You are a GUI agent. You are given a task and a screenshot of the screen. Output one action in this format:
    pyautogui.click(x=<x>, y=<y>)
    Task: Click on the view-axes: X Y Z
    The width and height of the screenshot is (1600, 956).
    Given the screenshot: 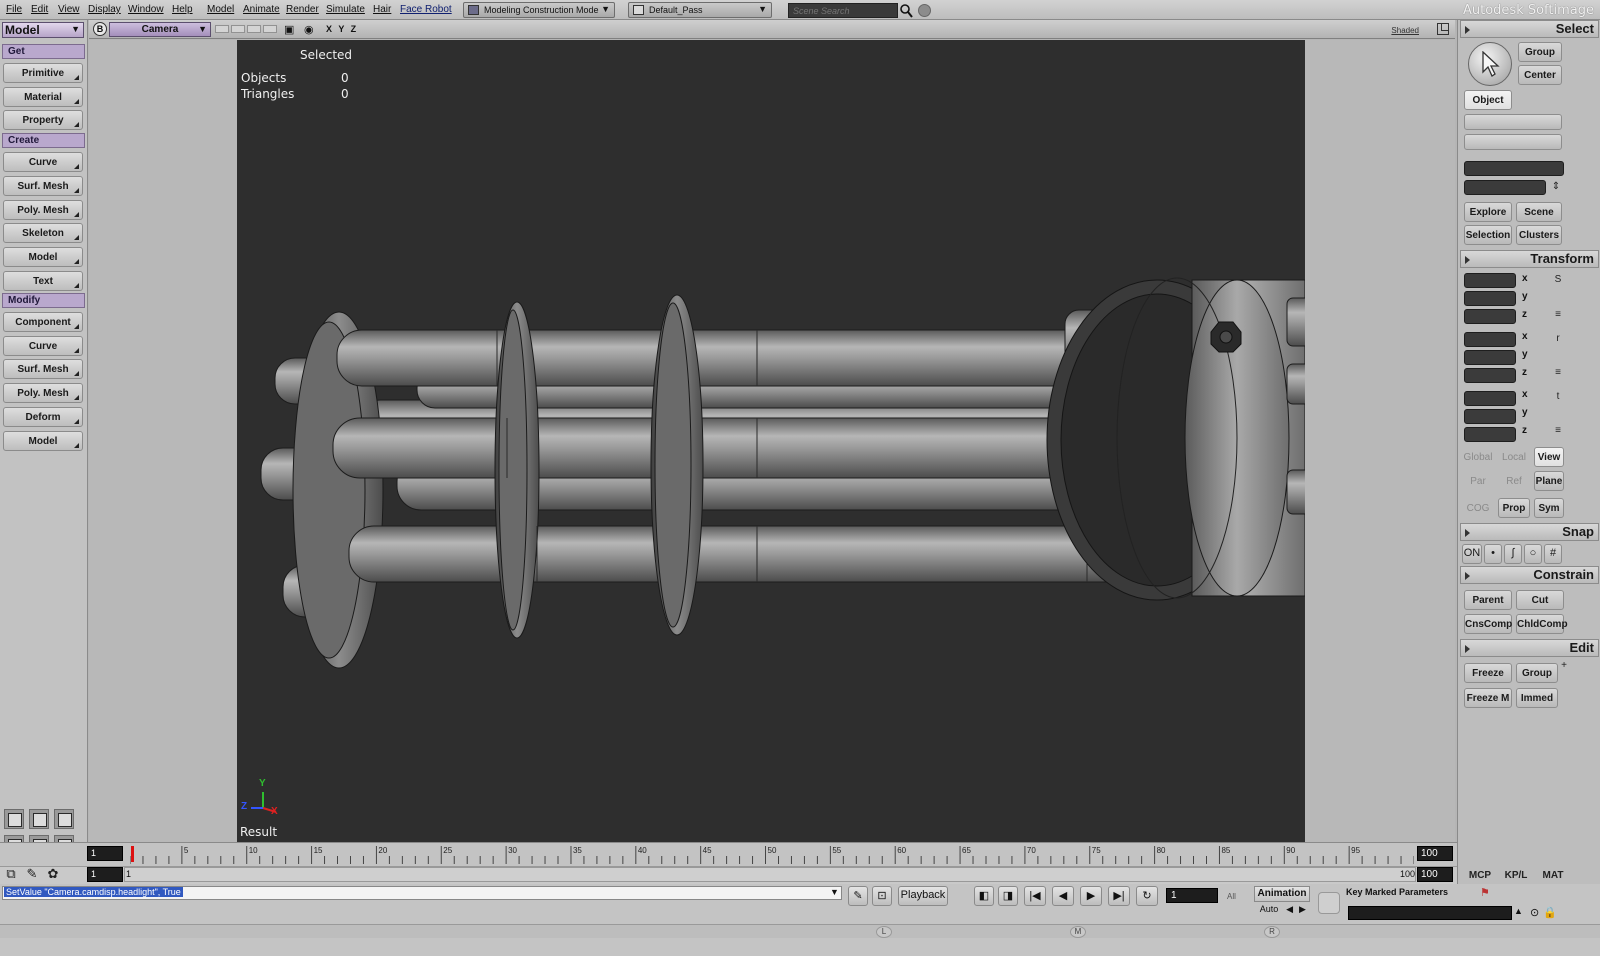 What is the action you would take?
    pyautogui.click(x=342, y=29)
    